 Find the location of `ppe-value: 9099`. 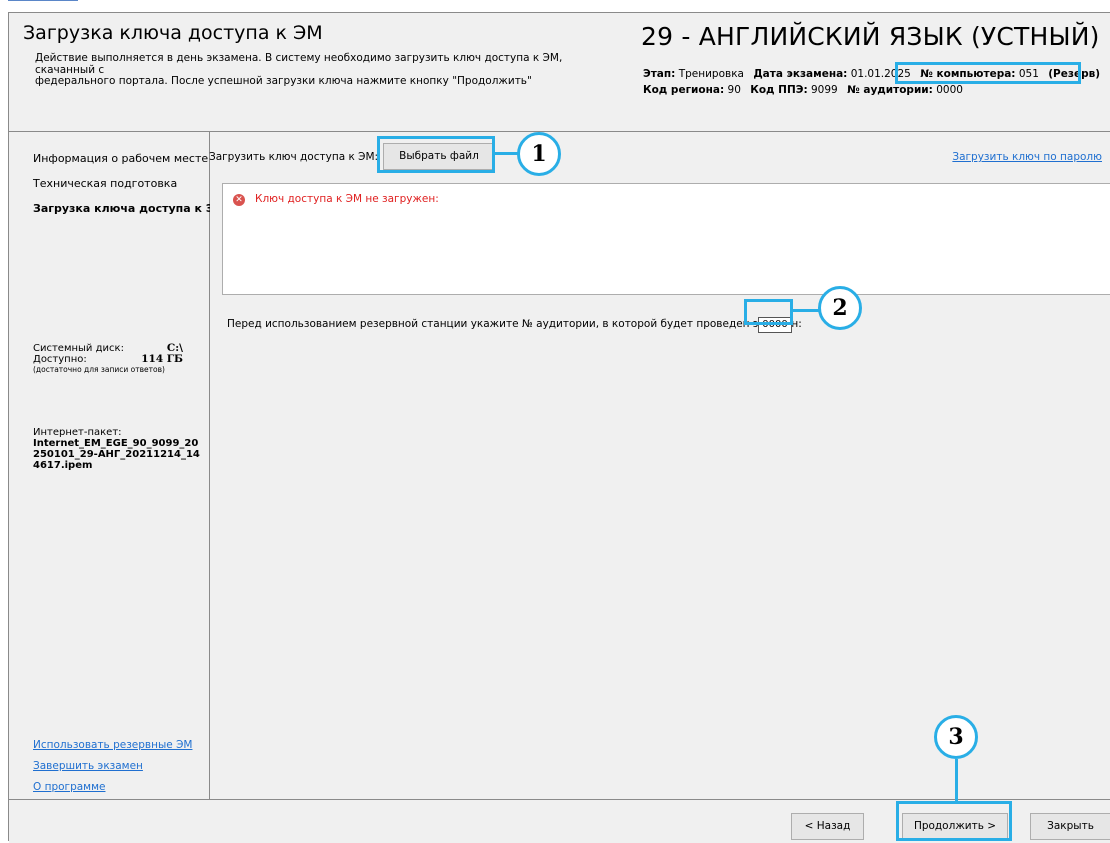

ppe-value: 9099 is located at coordinates (824, 90).